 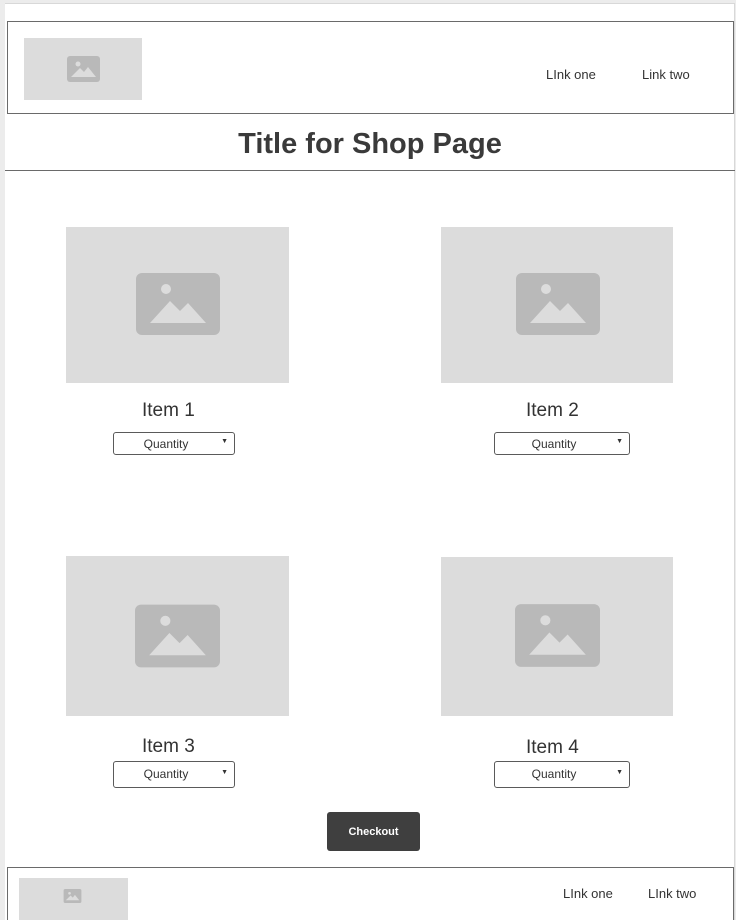 I want to click on item-4-name: Item 4, so click(x=552, y=747).